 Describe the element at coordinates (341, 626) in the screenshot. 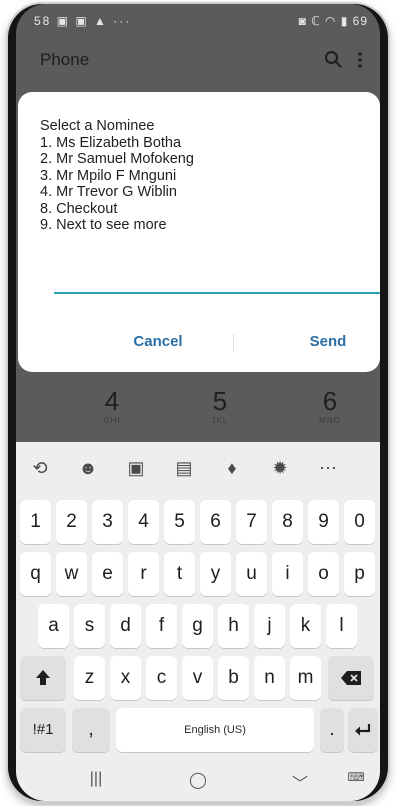

I see `key: l` at that location.